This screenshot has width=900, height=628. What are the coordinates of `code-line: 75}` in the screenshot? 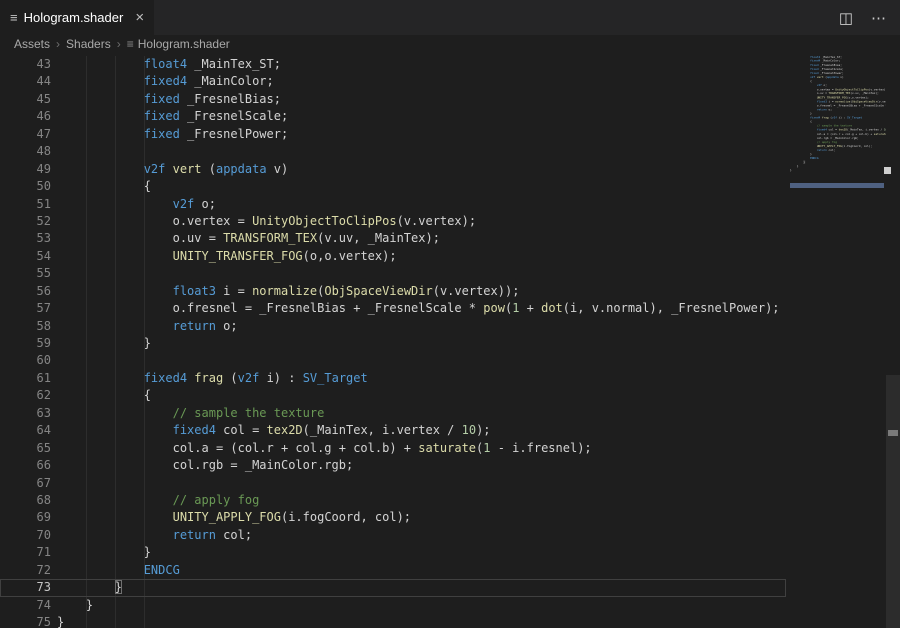 It's located at (393, 621).